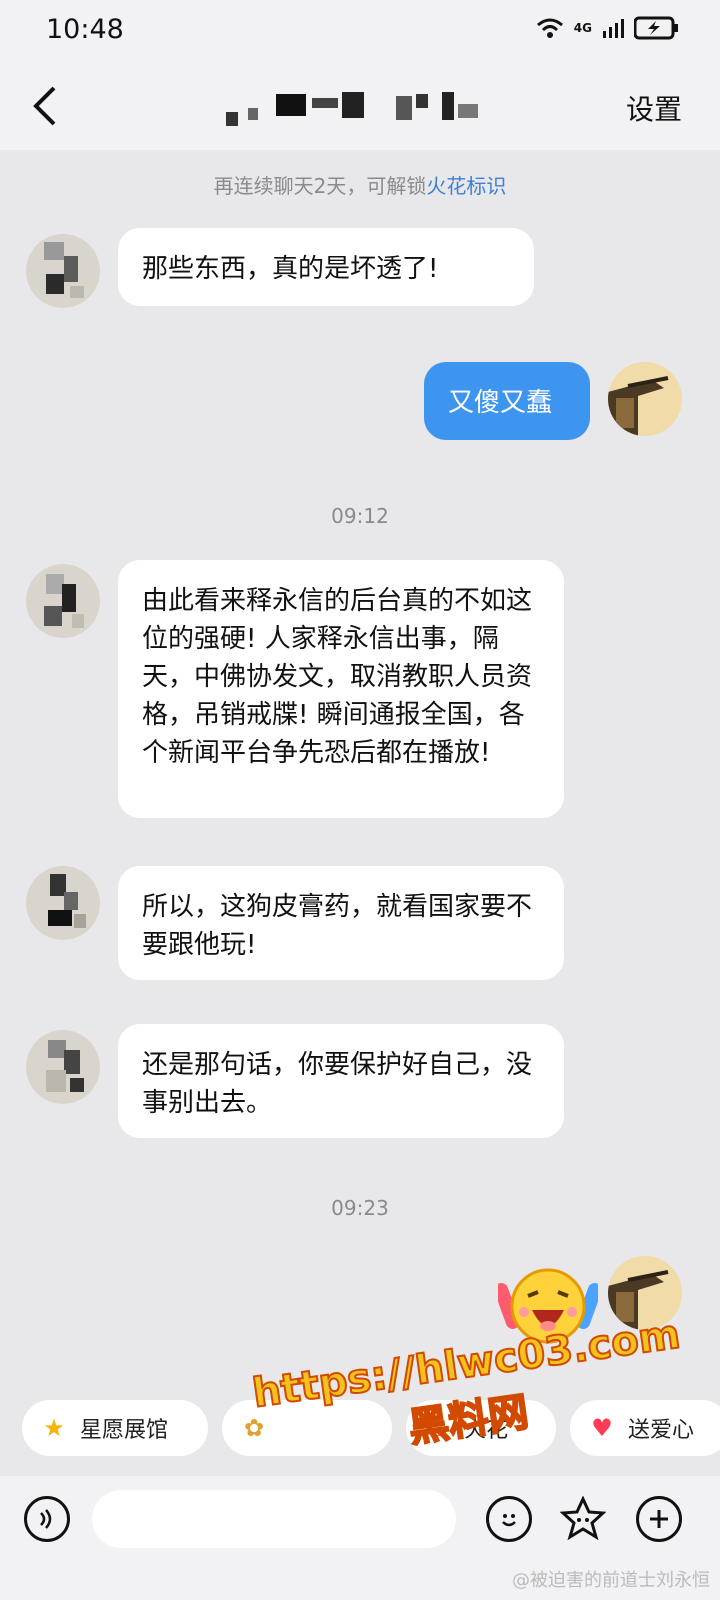 The image size is (720, 1600). Describe the element at coordinates (341, 1081) in the screenshot. I see `message-bubble: 还是那句话，你要保护好自己，没事别出去。` at that location.